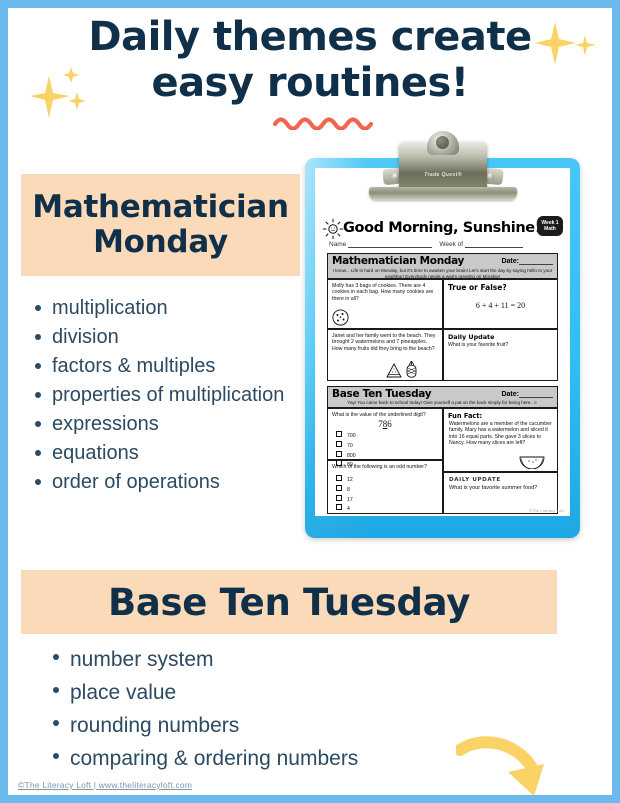  I want to click on badge-subject: Math, so click(550, 228).